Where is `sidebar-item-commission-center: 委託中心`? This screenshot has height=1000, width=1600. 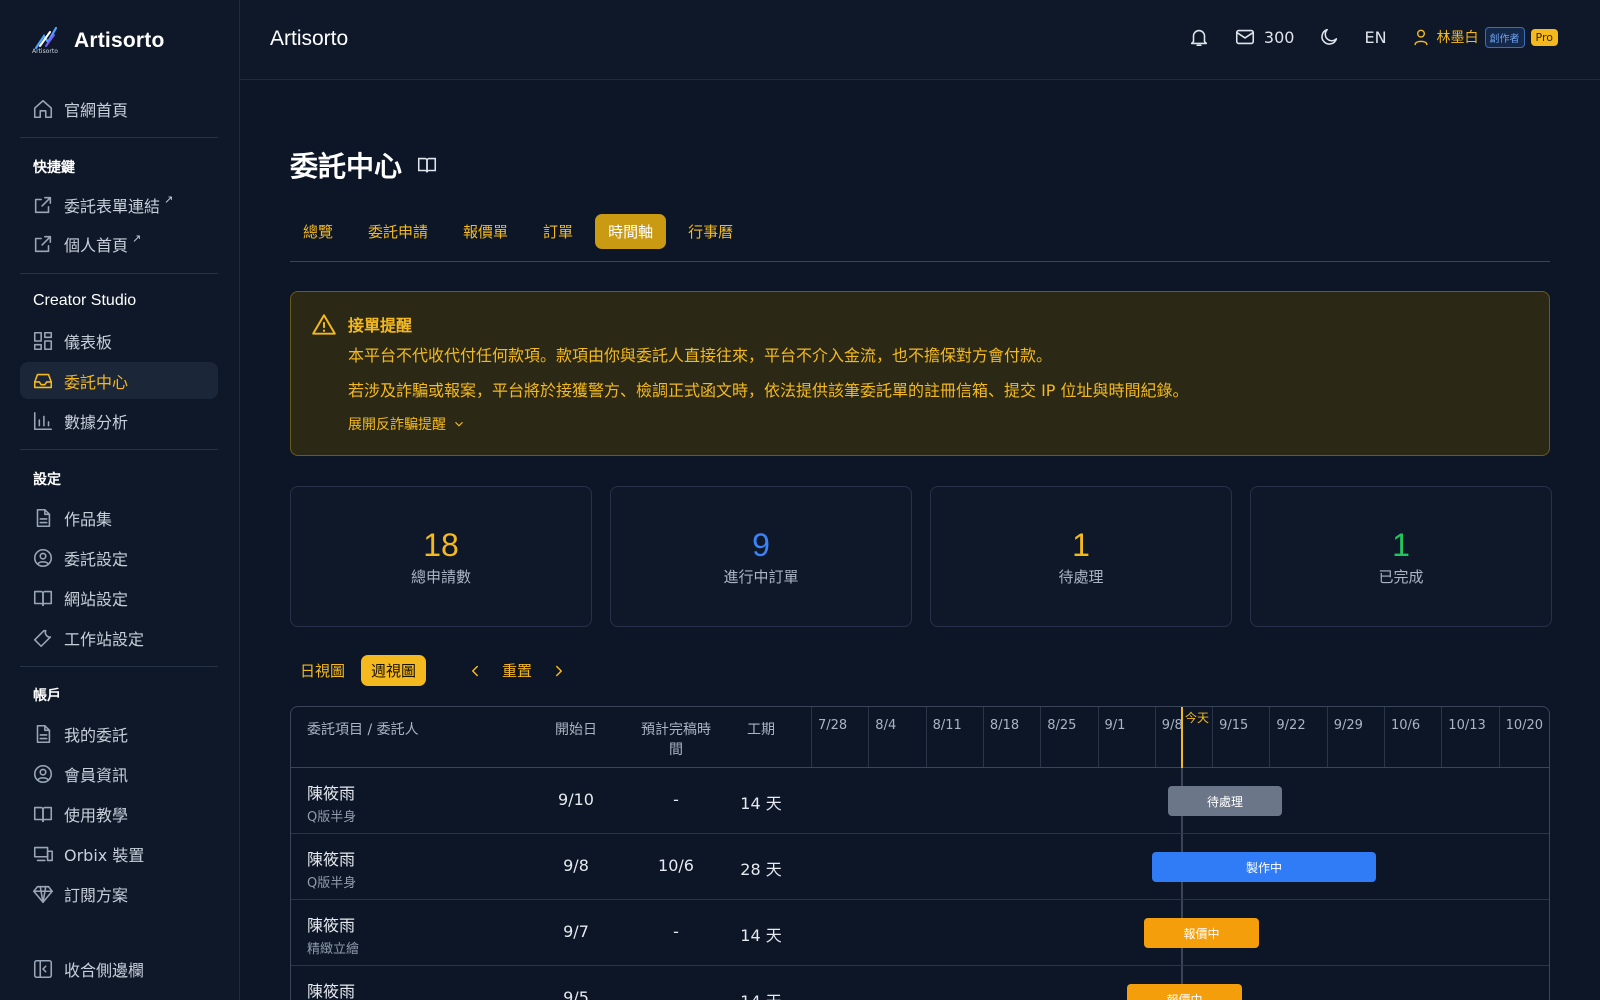
sidebar-item-commission-center: 委託中心 is located at coordinates (119, 380).